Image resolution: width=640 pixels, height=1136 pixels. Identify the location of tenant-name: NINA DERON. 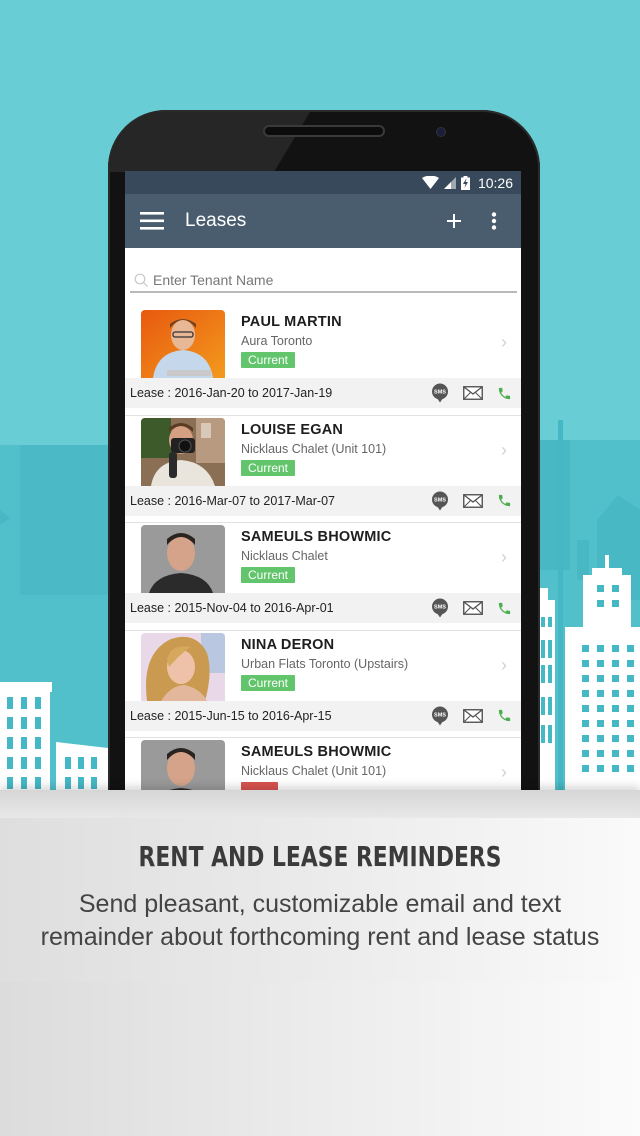
(288, 644).